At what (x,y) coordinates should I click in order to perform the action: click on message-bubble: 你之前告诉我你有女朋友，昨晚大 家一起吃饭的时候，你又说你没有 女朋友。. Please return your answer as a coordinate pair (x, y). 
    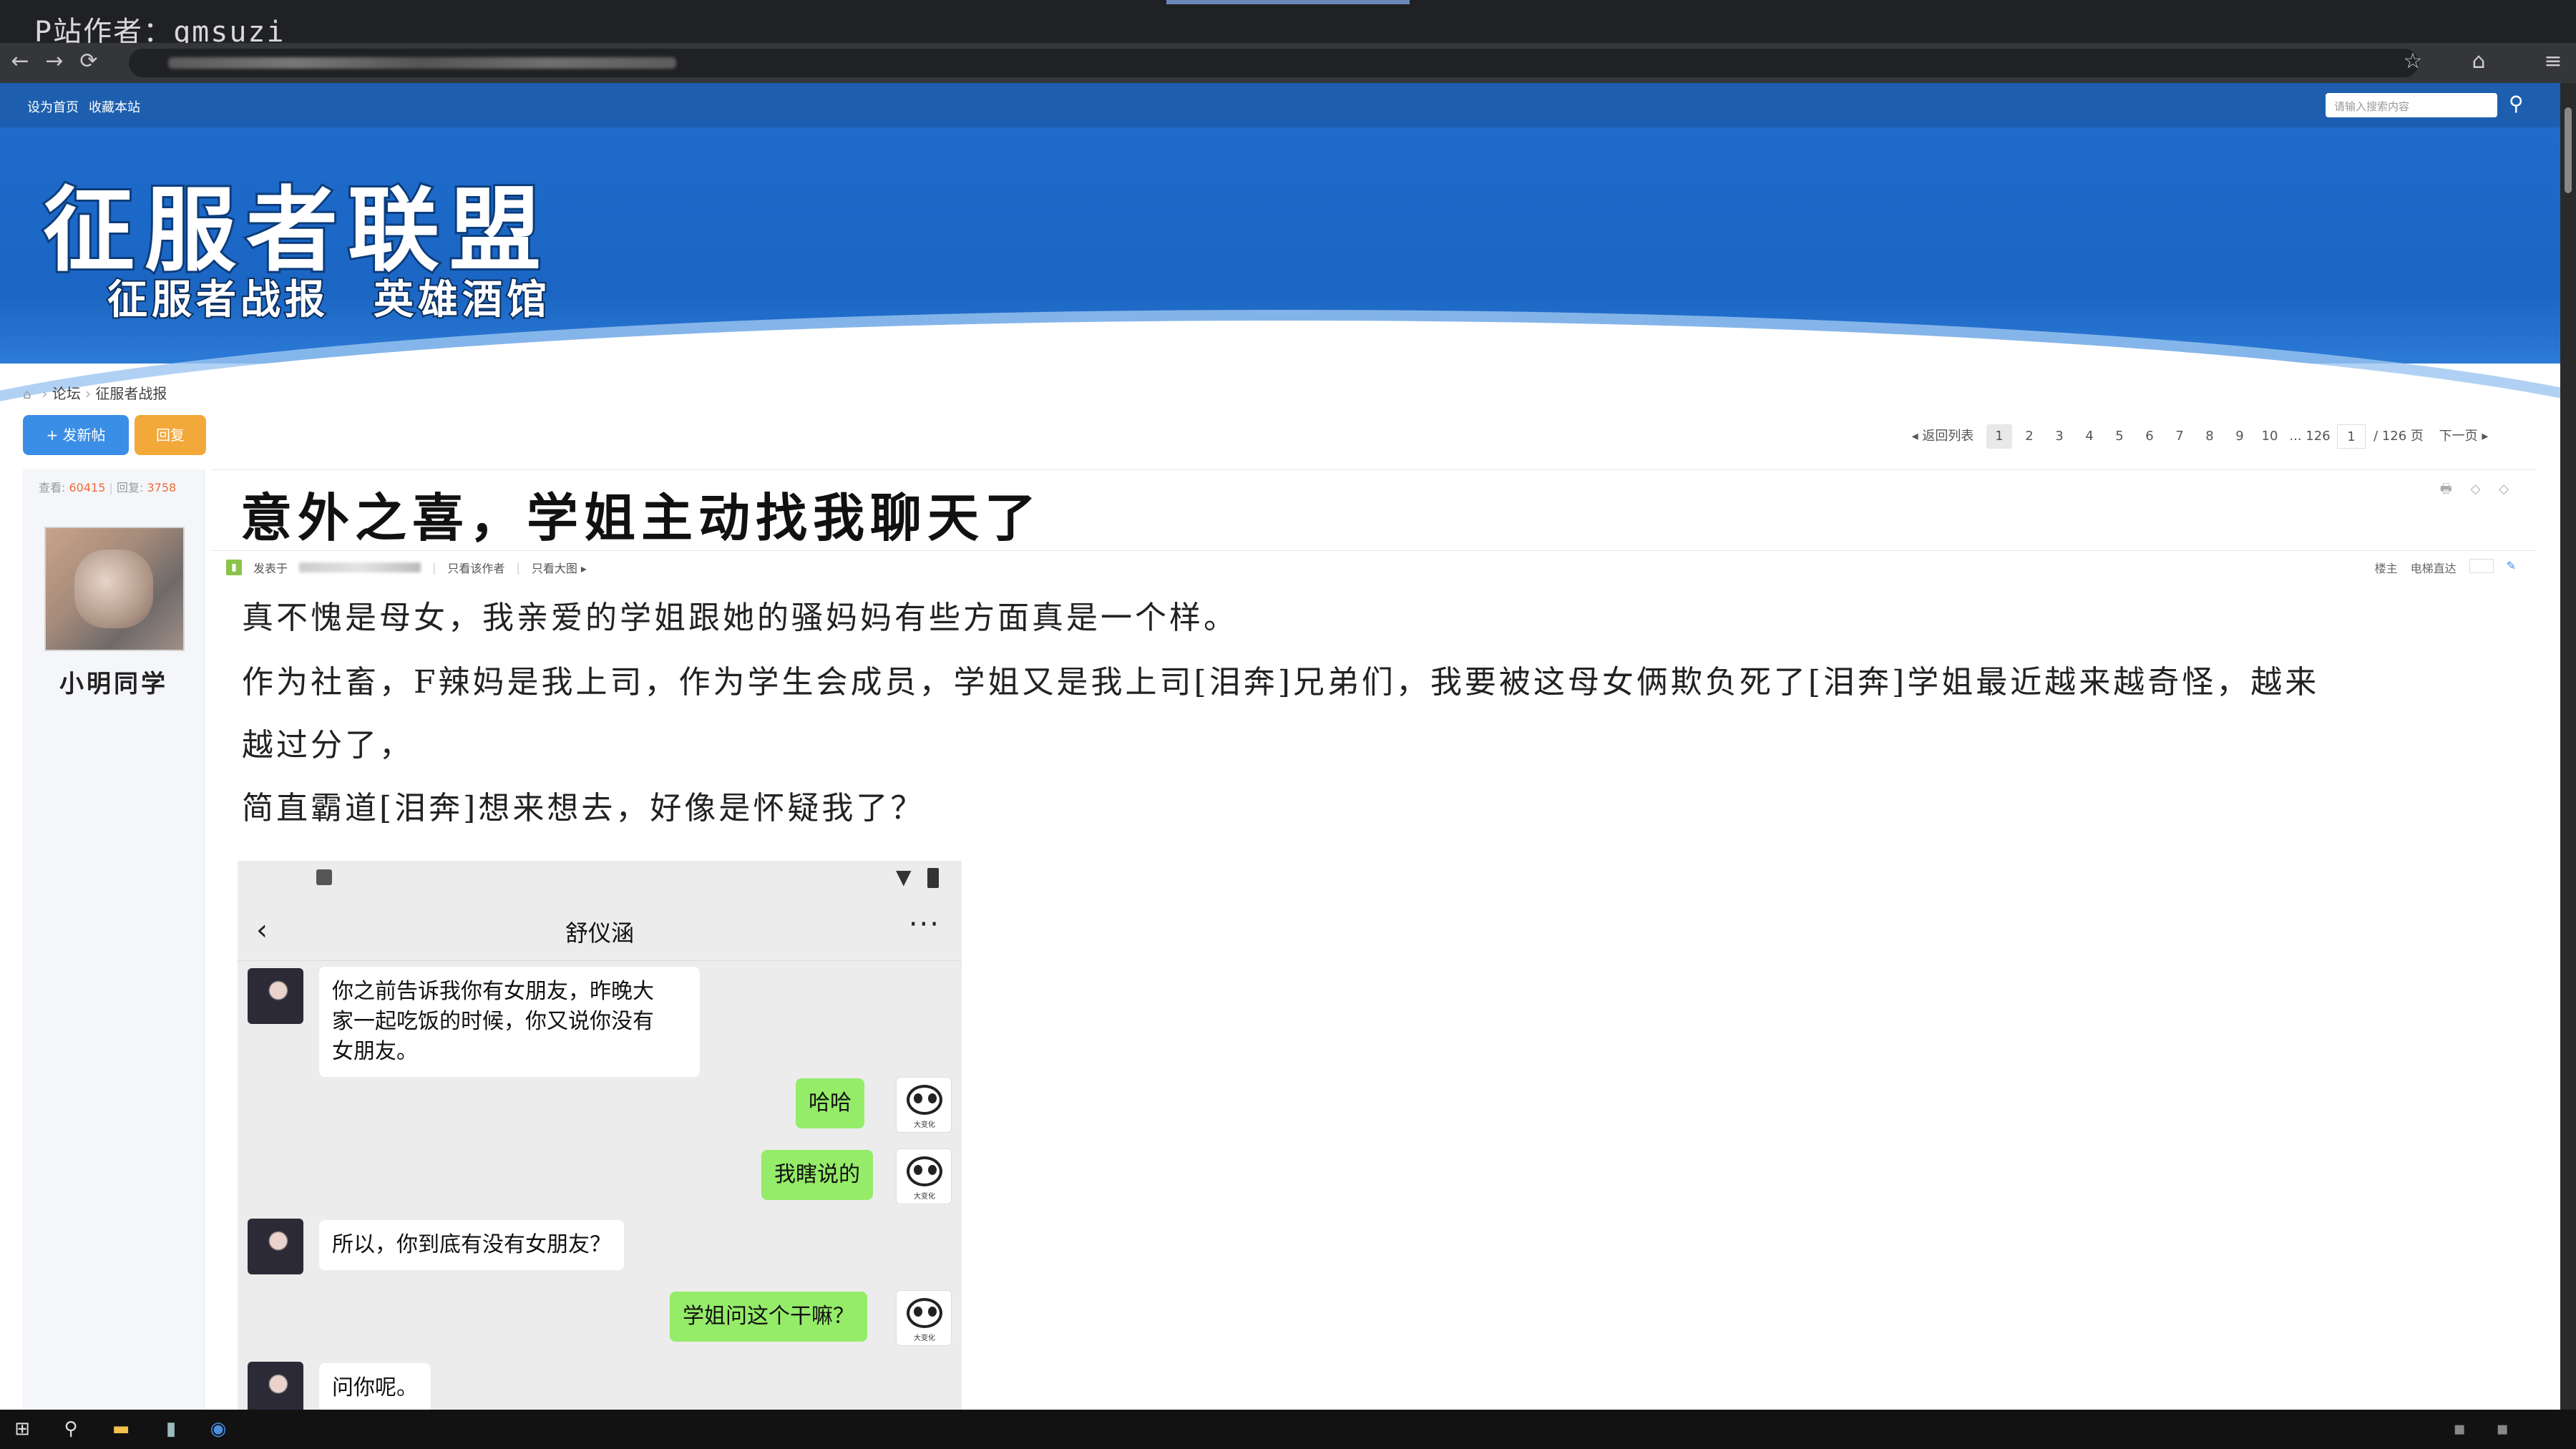
    Looking at the image, I should click on (509, 1022).